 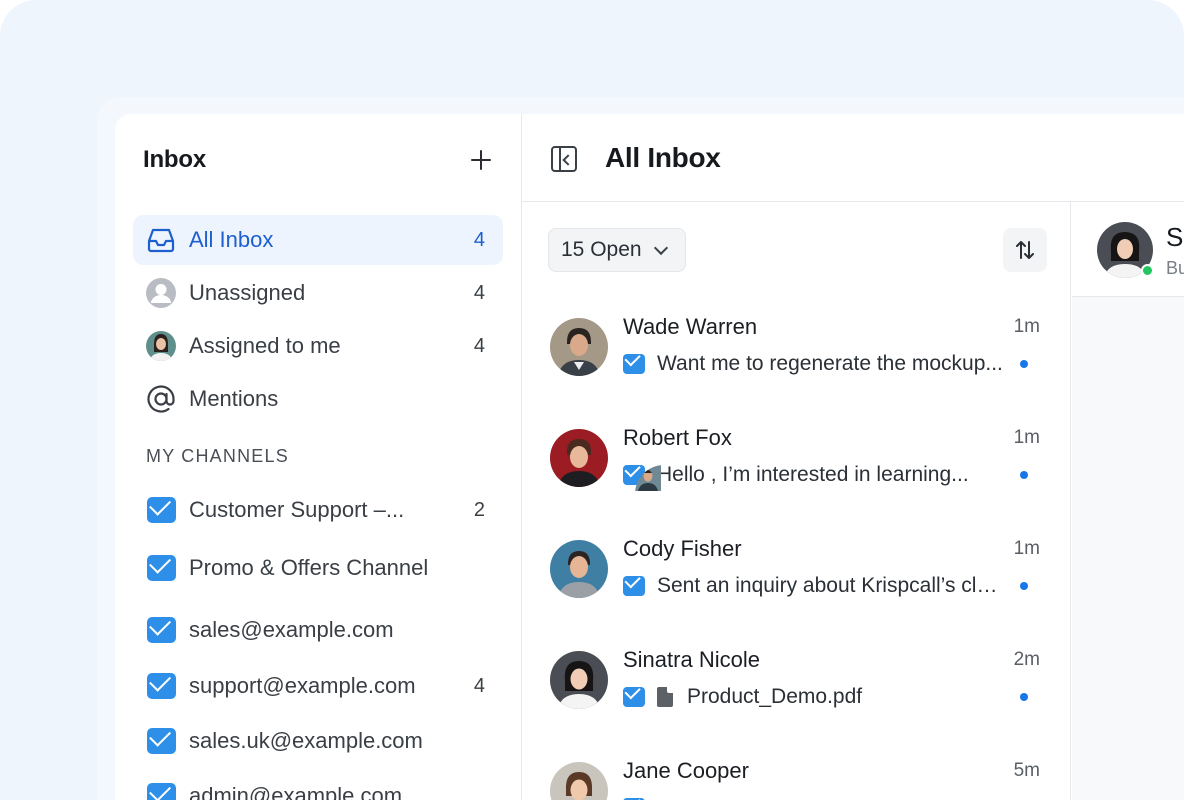 I want to click on channel-label: Promo & Offers Channel, so click(x=309, y=567).